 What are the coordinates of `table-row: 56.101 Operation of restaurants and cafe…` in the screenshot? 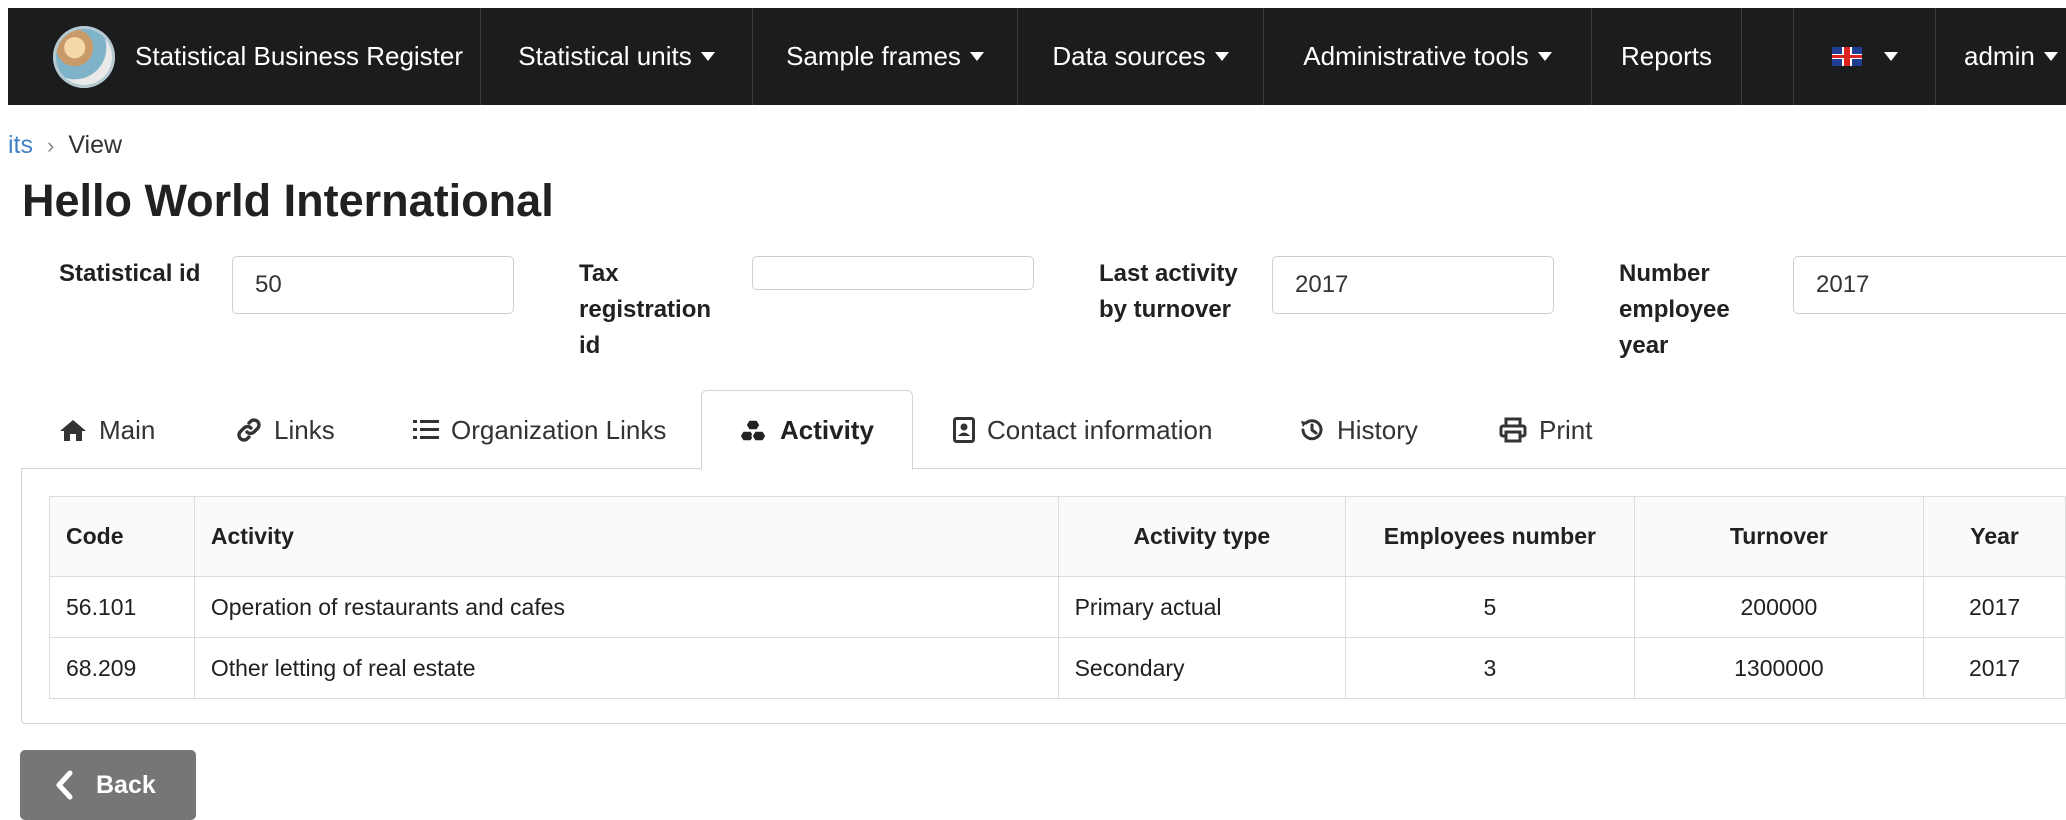 It's located at (1057, 607).